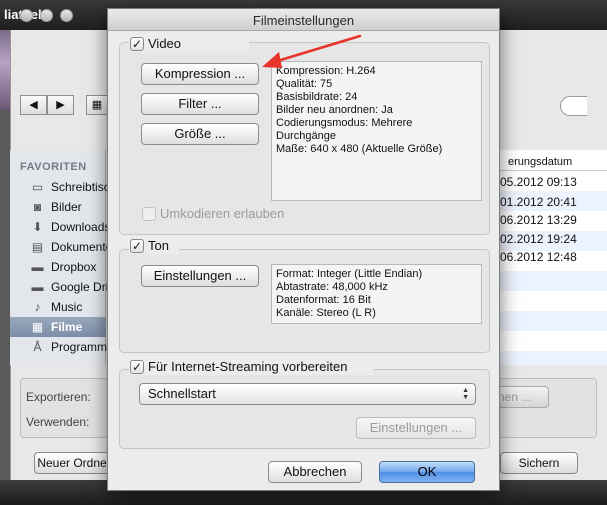  What do you see at coordinates (312, 51) in the screenshot?
I see `annotation-arrow-icon` at bounding box center [312, 51].